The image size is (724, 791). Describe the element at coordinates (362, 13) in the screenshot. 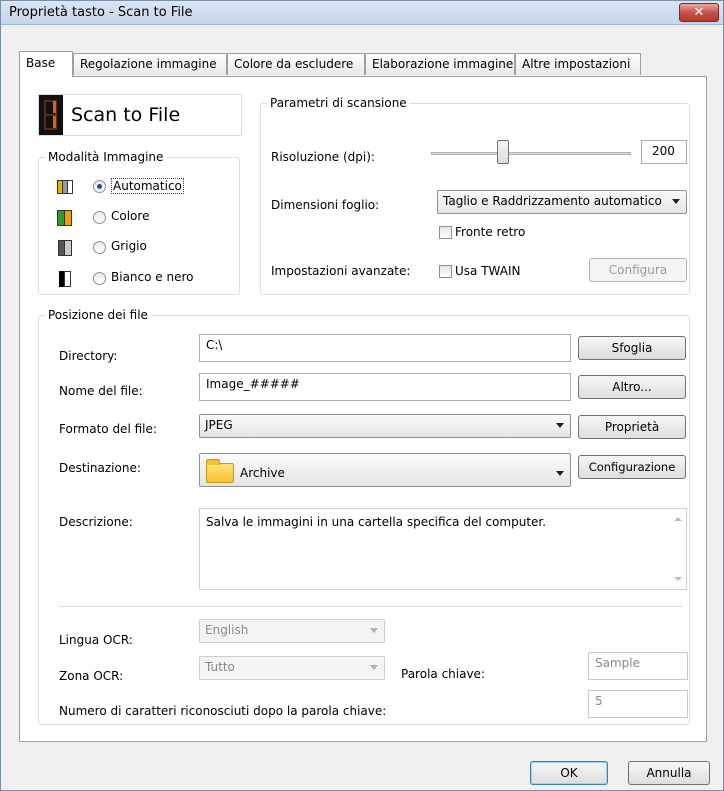

I see `title-bar: Proprietà tasto - Scan to File ✕` at that location.